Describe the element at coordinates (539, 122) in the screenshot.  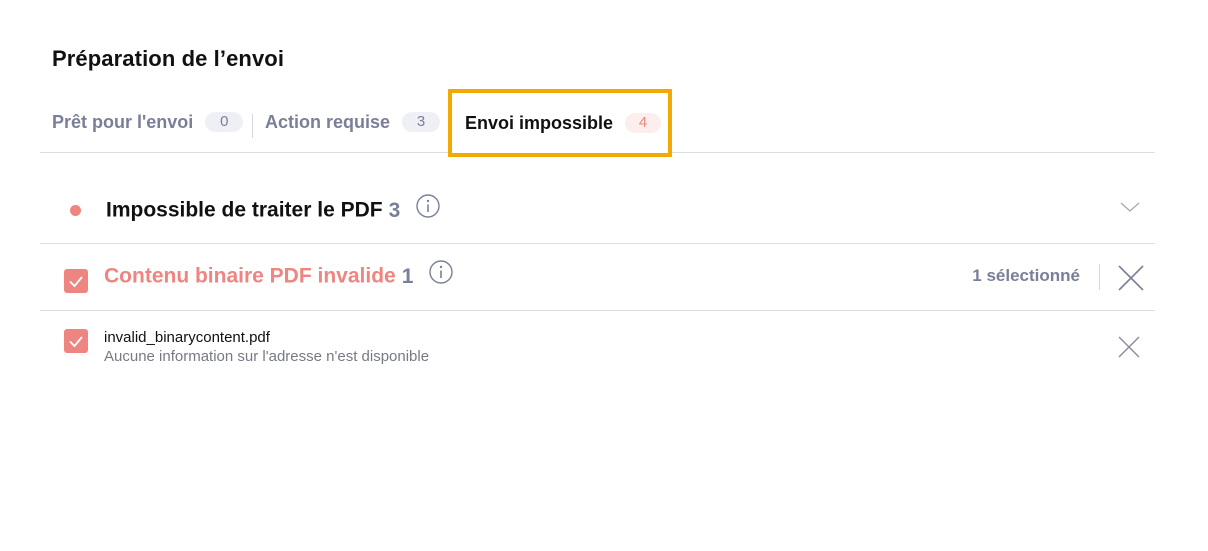
I see `tab-label: Envoi impossible` at that location.